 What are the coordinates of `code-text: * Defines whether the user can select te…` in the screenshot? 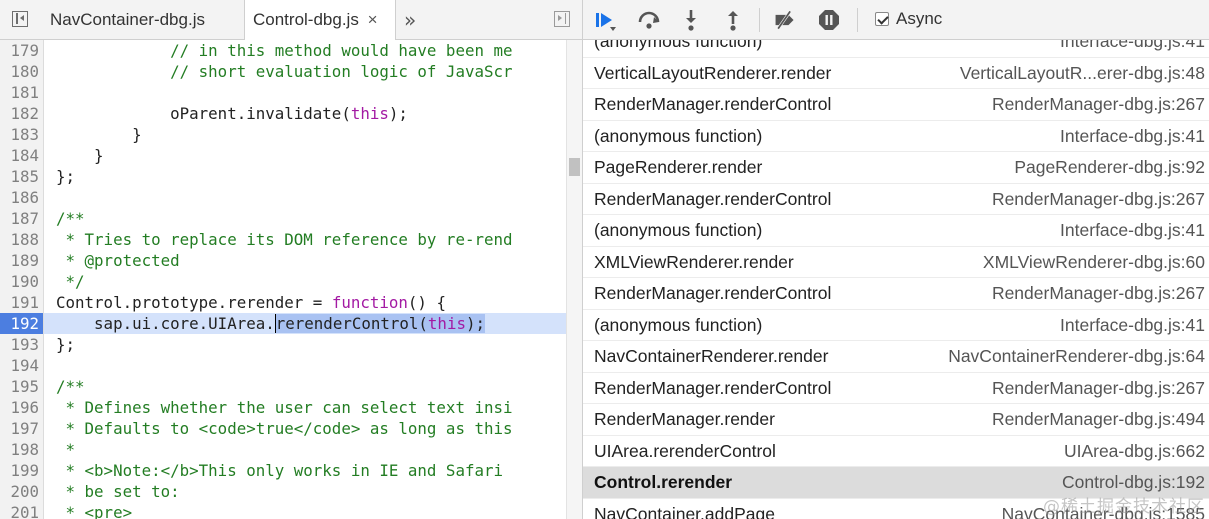 It's located at (284, 407).